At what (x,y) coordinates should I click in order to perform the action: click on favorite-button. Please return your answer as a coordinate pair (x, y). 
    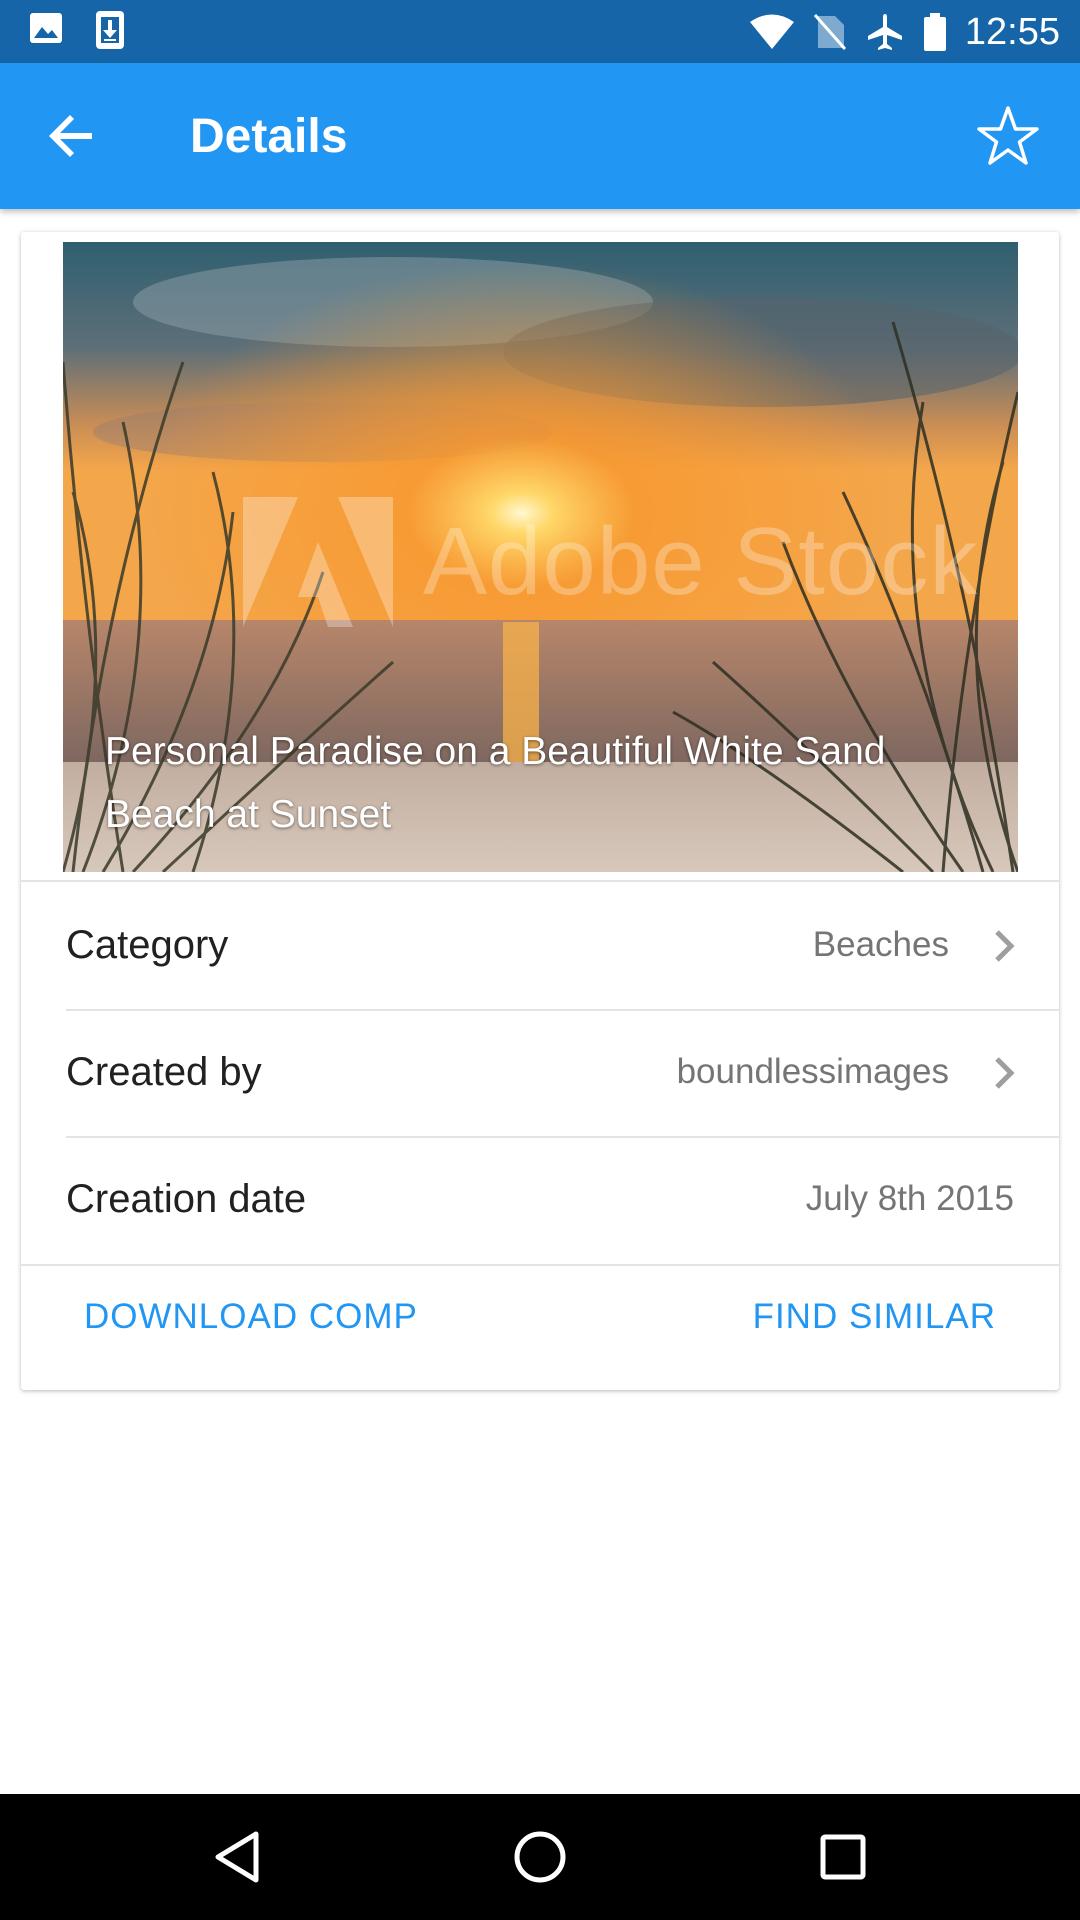
    Looking at the image, I should click on (1008, 137).